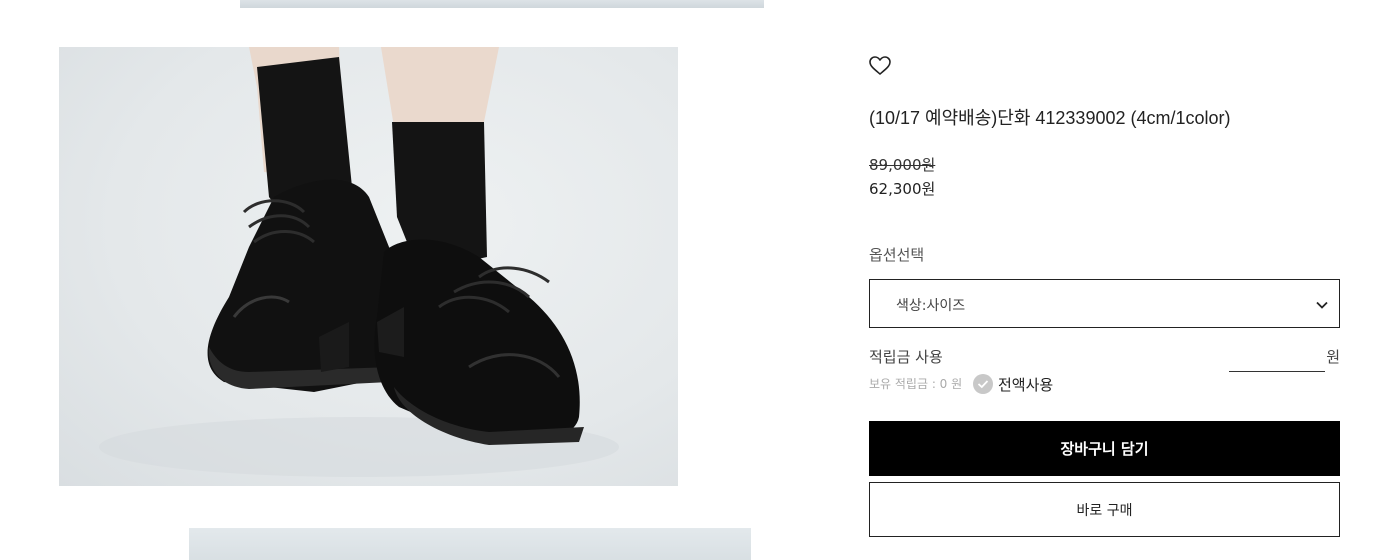 Image resolution: width=1375 pixels, height=560 pixels. I want to click on sale-price: 62,300원, so click(902, 189).